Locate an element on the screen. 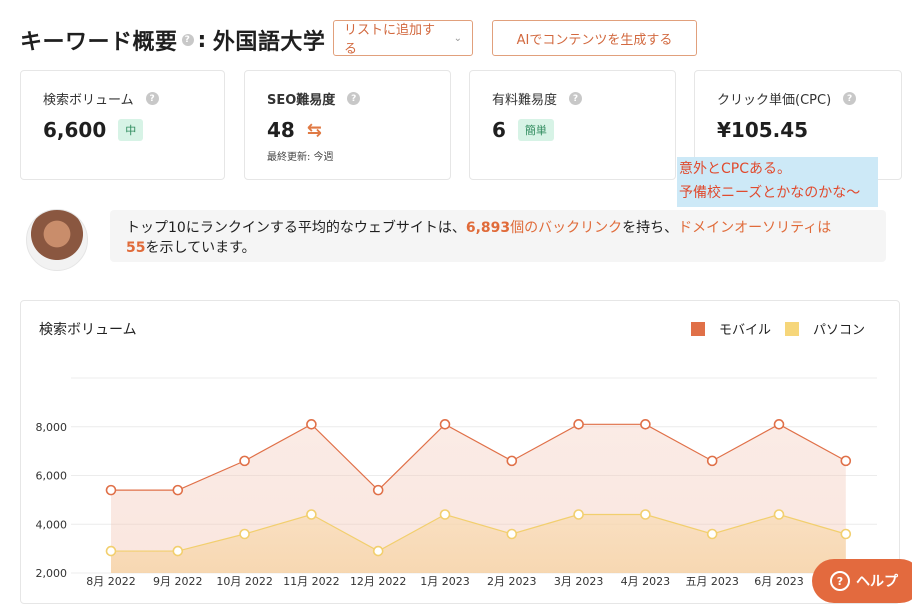 The image size is (912, 605). paid-difficulty-label: 有料難易度 is located at coordinates (525, 100).